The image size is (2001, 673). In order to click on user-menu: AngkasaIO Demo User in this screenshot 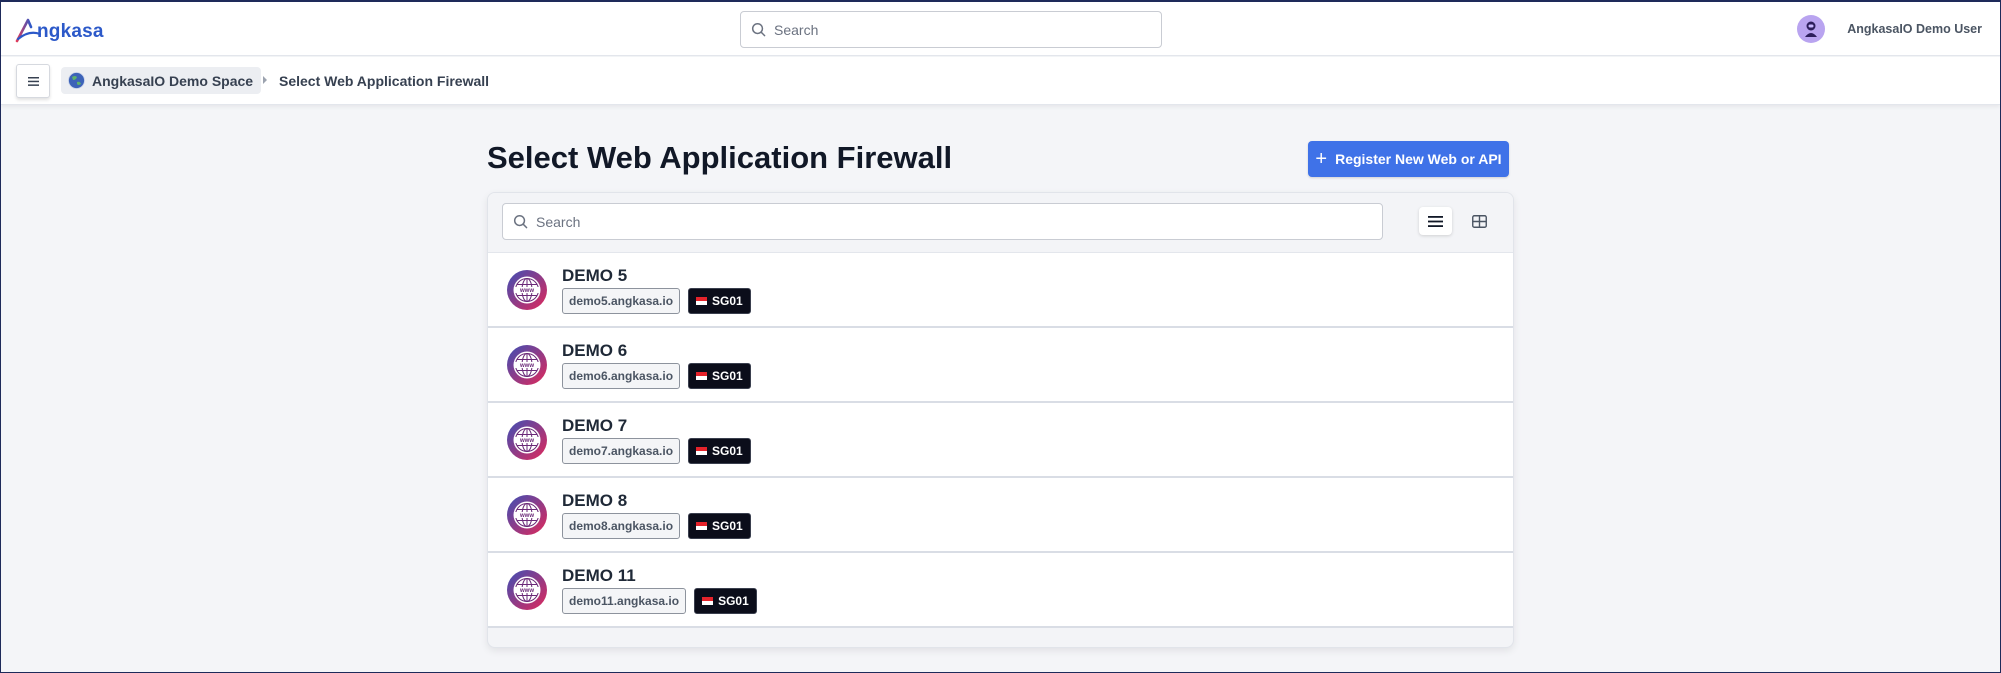, I will do `click(1889, 29)`.